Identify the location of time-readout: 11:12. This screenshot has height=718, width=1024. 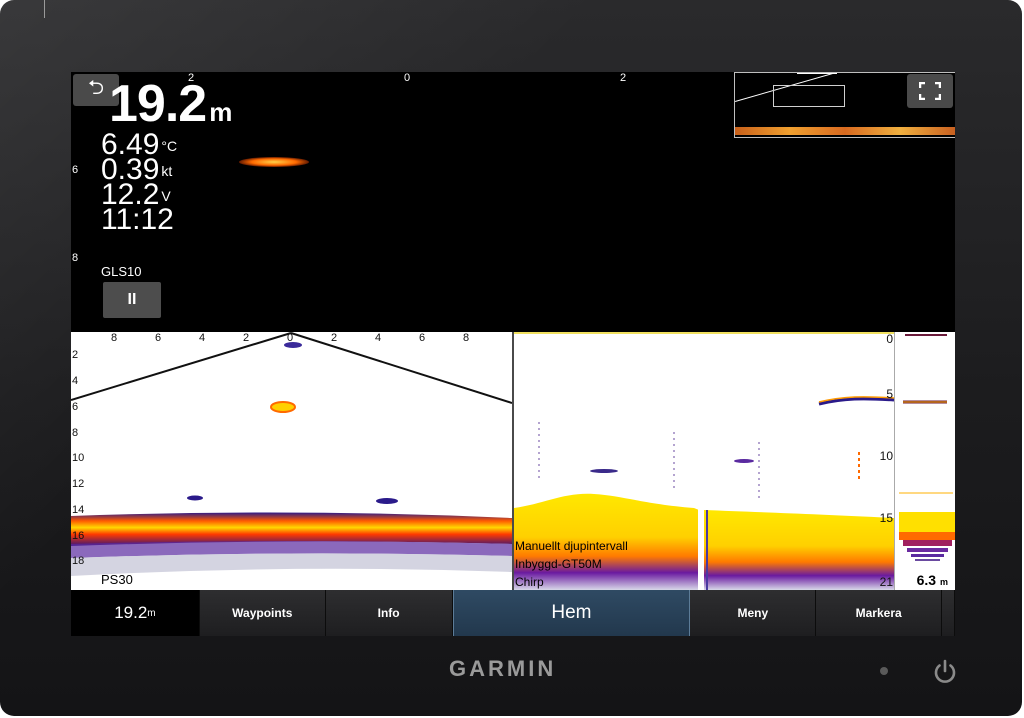
(137, 220).